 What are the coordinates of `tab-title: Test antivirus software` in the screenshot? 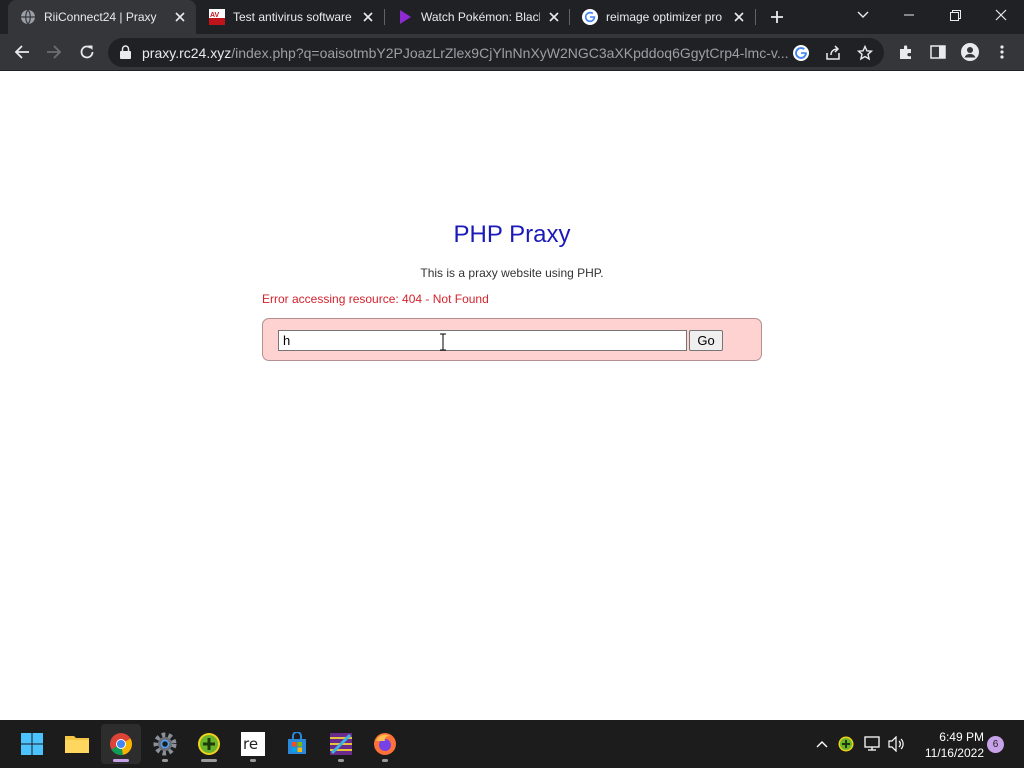 It's located at (292, 17).